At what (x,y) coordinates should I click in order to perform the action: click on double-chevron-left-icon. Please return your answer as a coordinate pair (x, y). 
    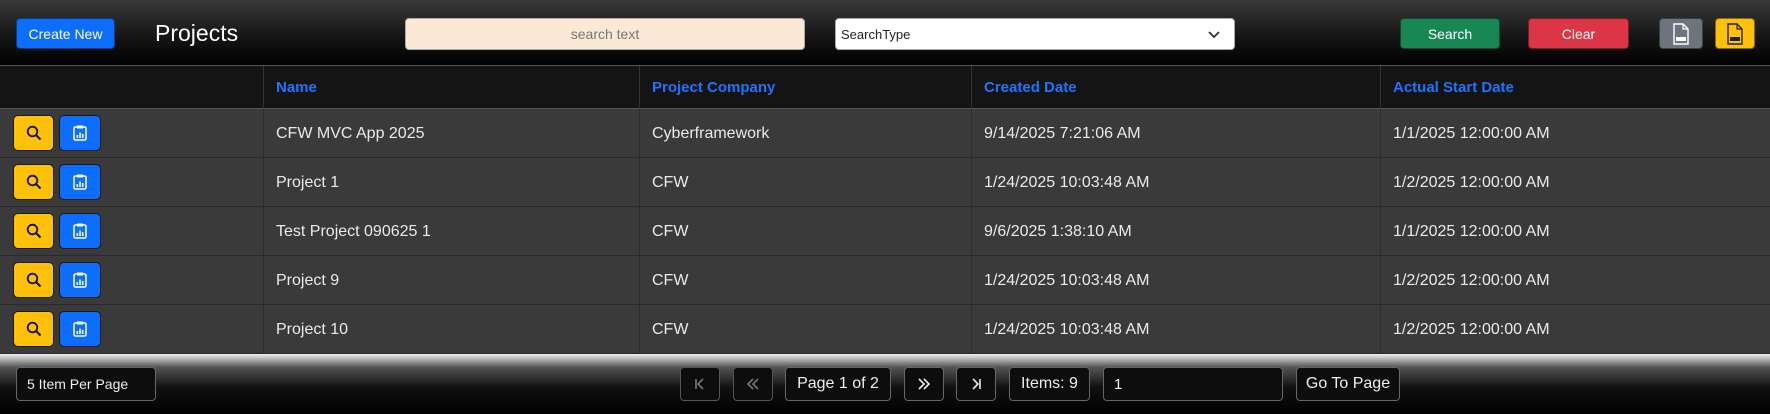
    Looking at the image, I should click on (752, 384).